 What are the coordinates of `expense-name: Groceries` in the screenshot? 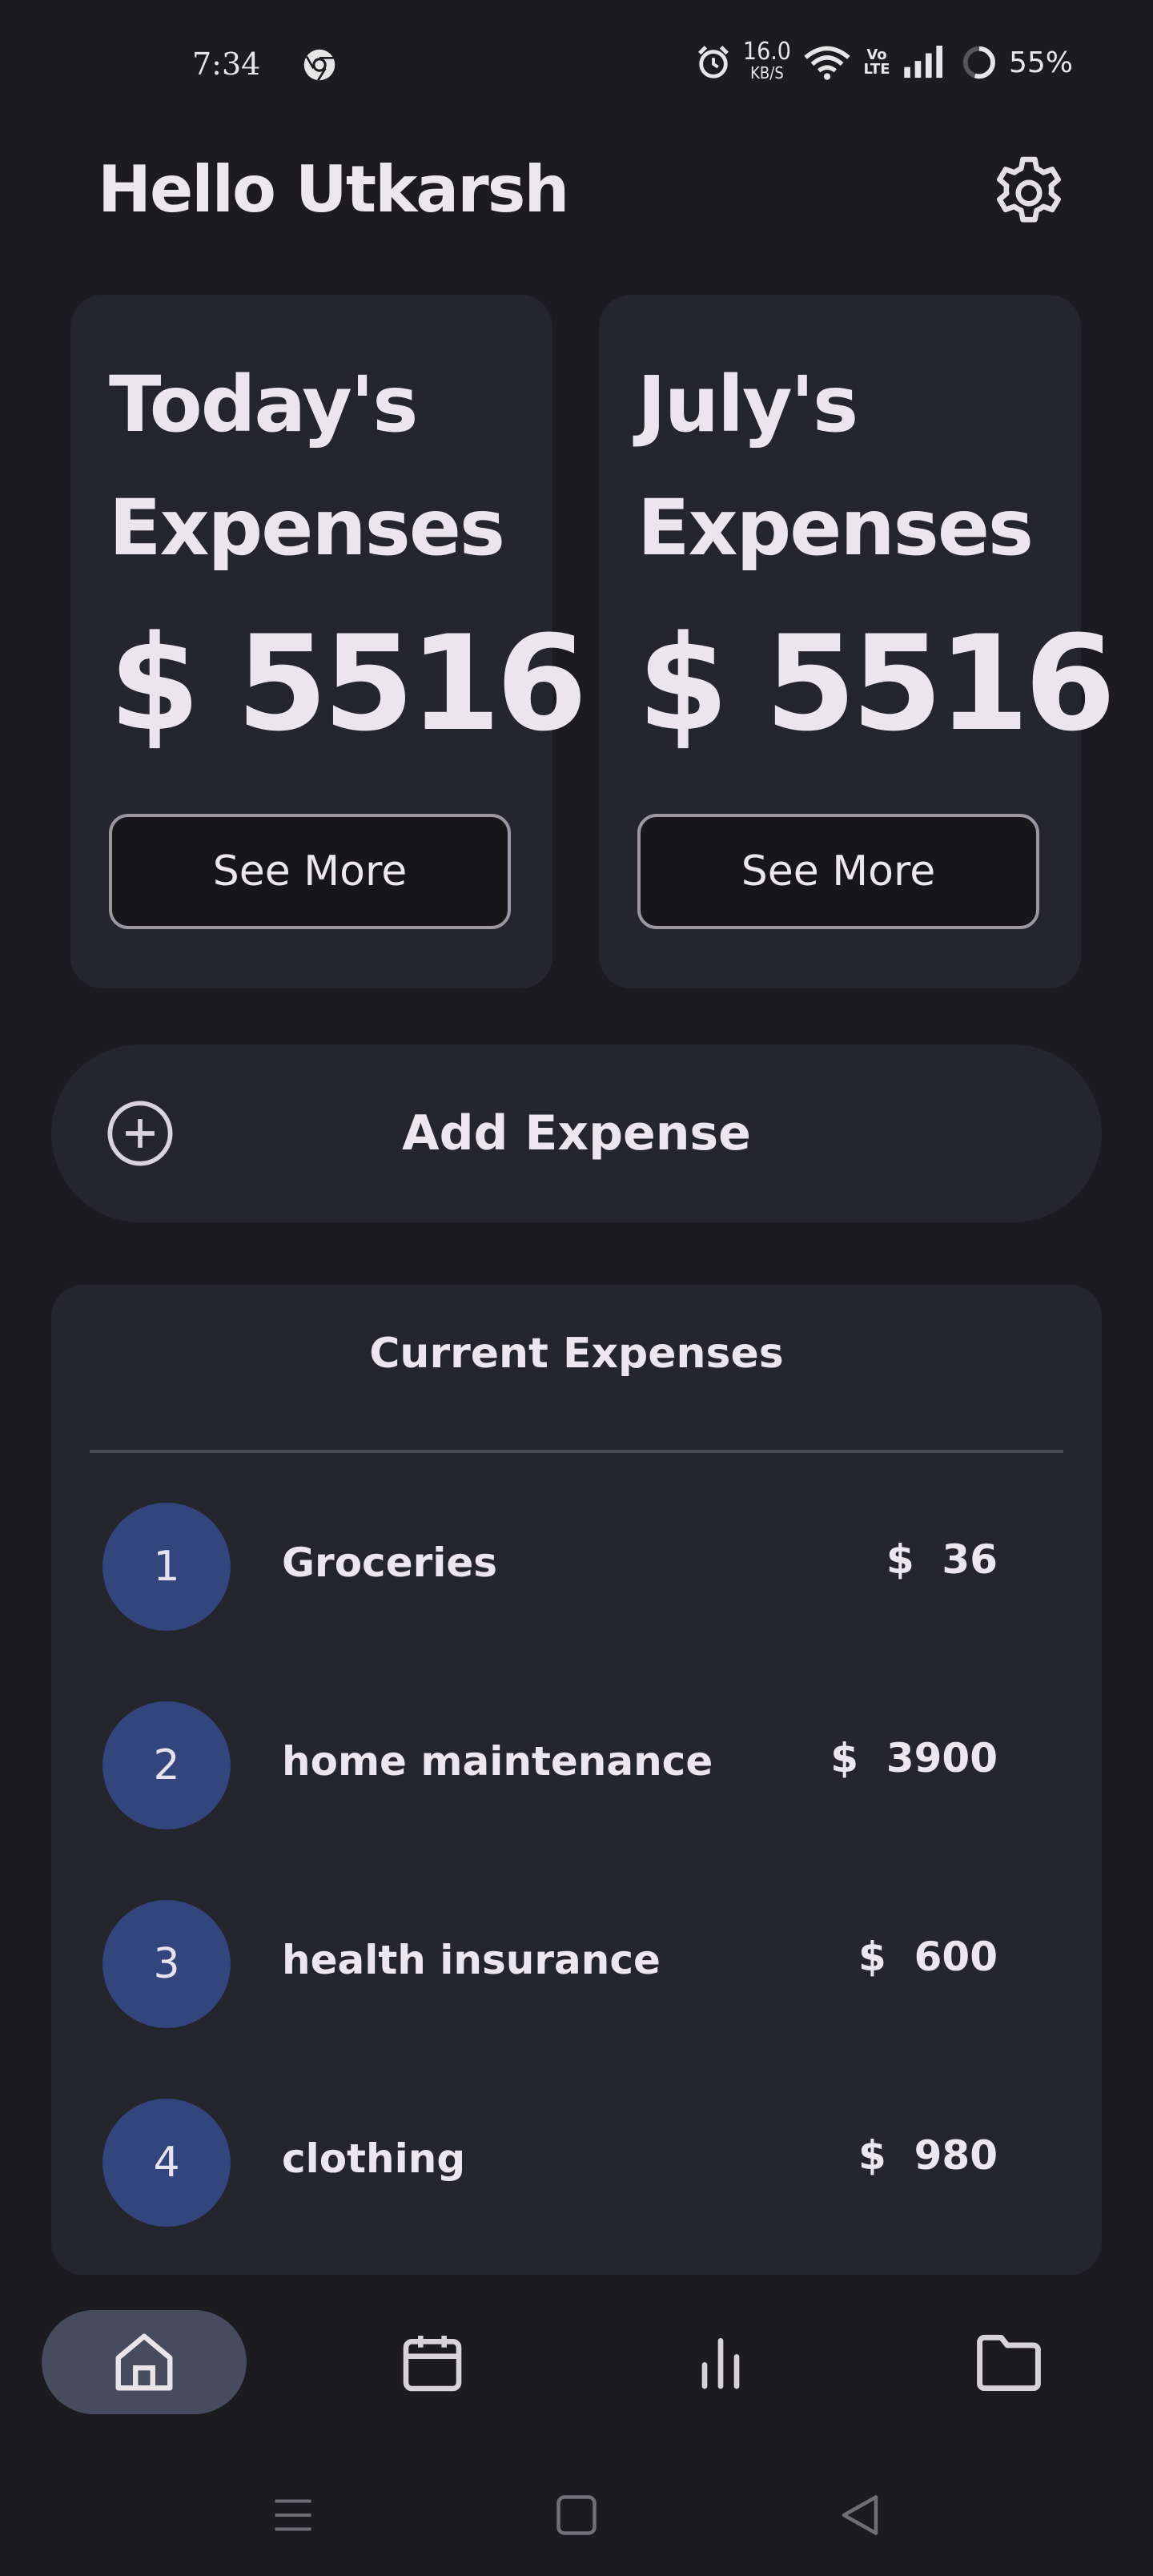 It's located at (390, 1563).